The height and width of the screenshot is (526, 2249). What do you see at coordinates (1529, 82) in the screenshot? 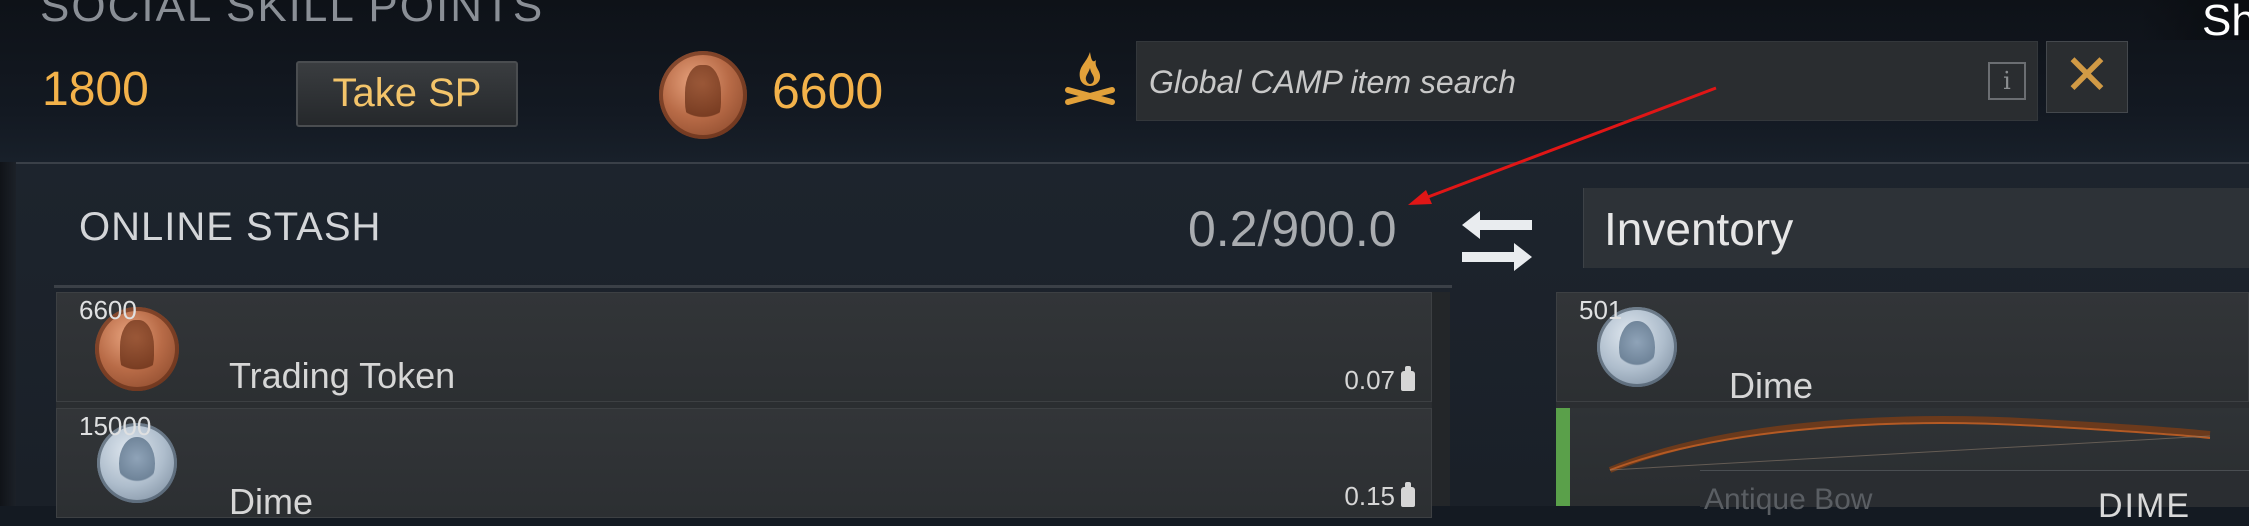
I see `global-camp-search-input` at bounding box center [1529, 82].